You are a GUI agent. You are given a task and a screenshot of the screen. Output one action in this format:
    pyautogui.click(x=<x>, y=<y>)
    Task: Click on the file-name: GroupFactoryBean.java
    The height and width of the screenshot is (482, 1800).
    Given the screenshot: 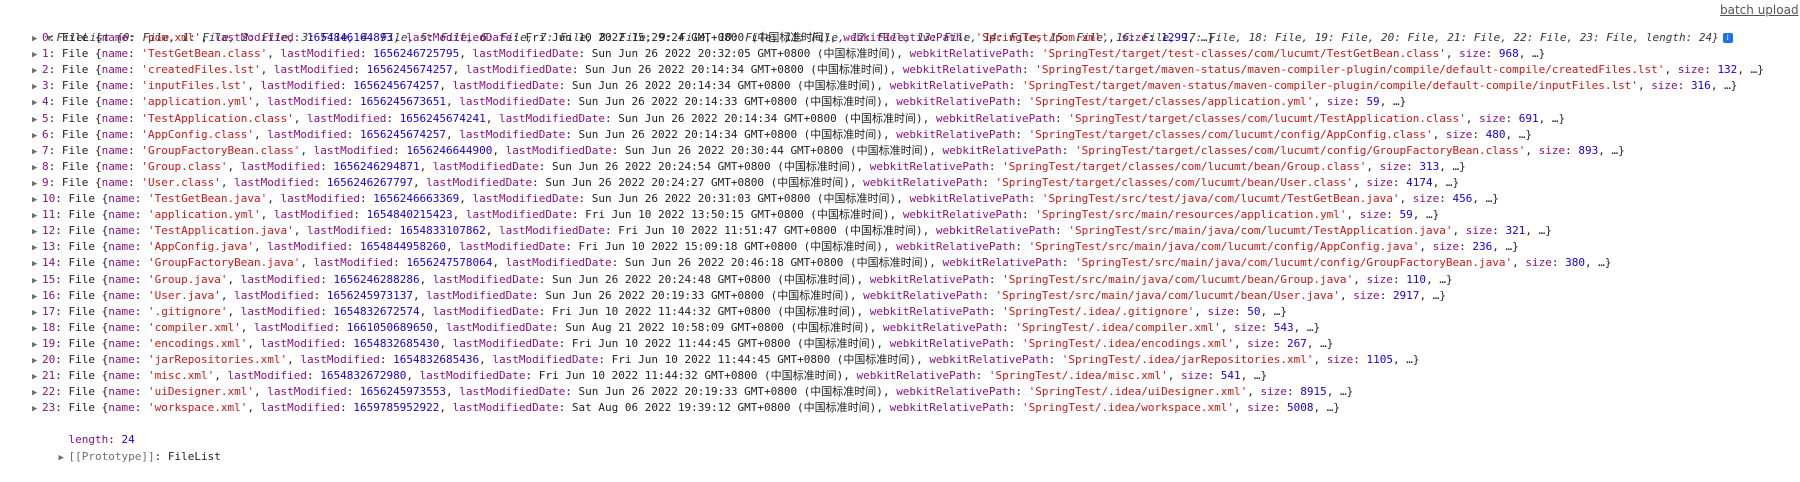 What is the action you would take?
    pyautogui.click(x=224, y=263)
    